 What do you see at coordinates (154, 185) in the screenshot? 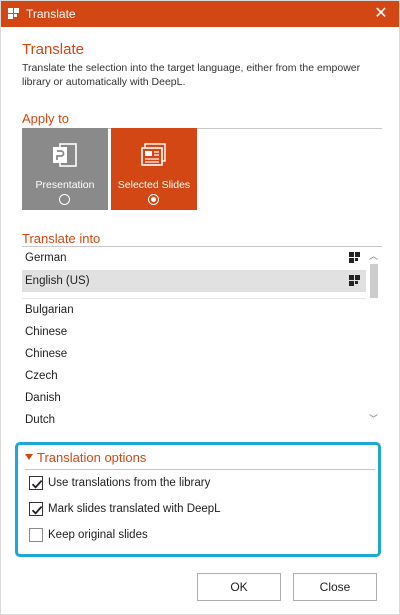
I see `selected-slides-label: Selected Slides` at bounding box center [154, 185].